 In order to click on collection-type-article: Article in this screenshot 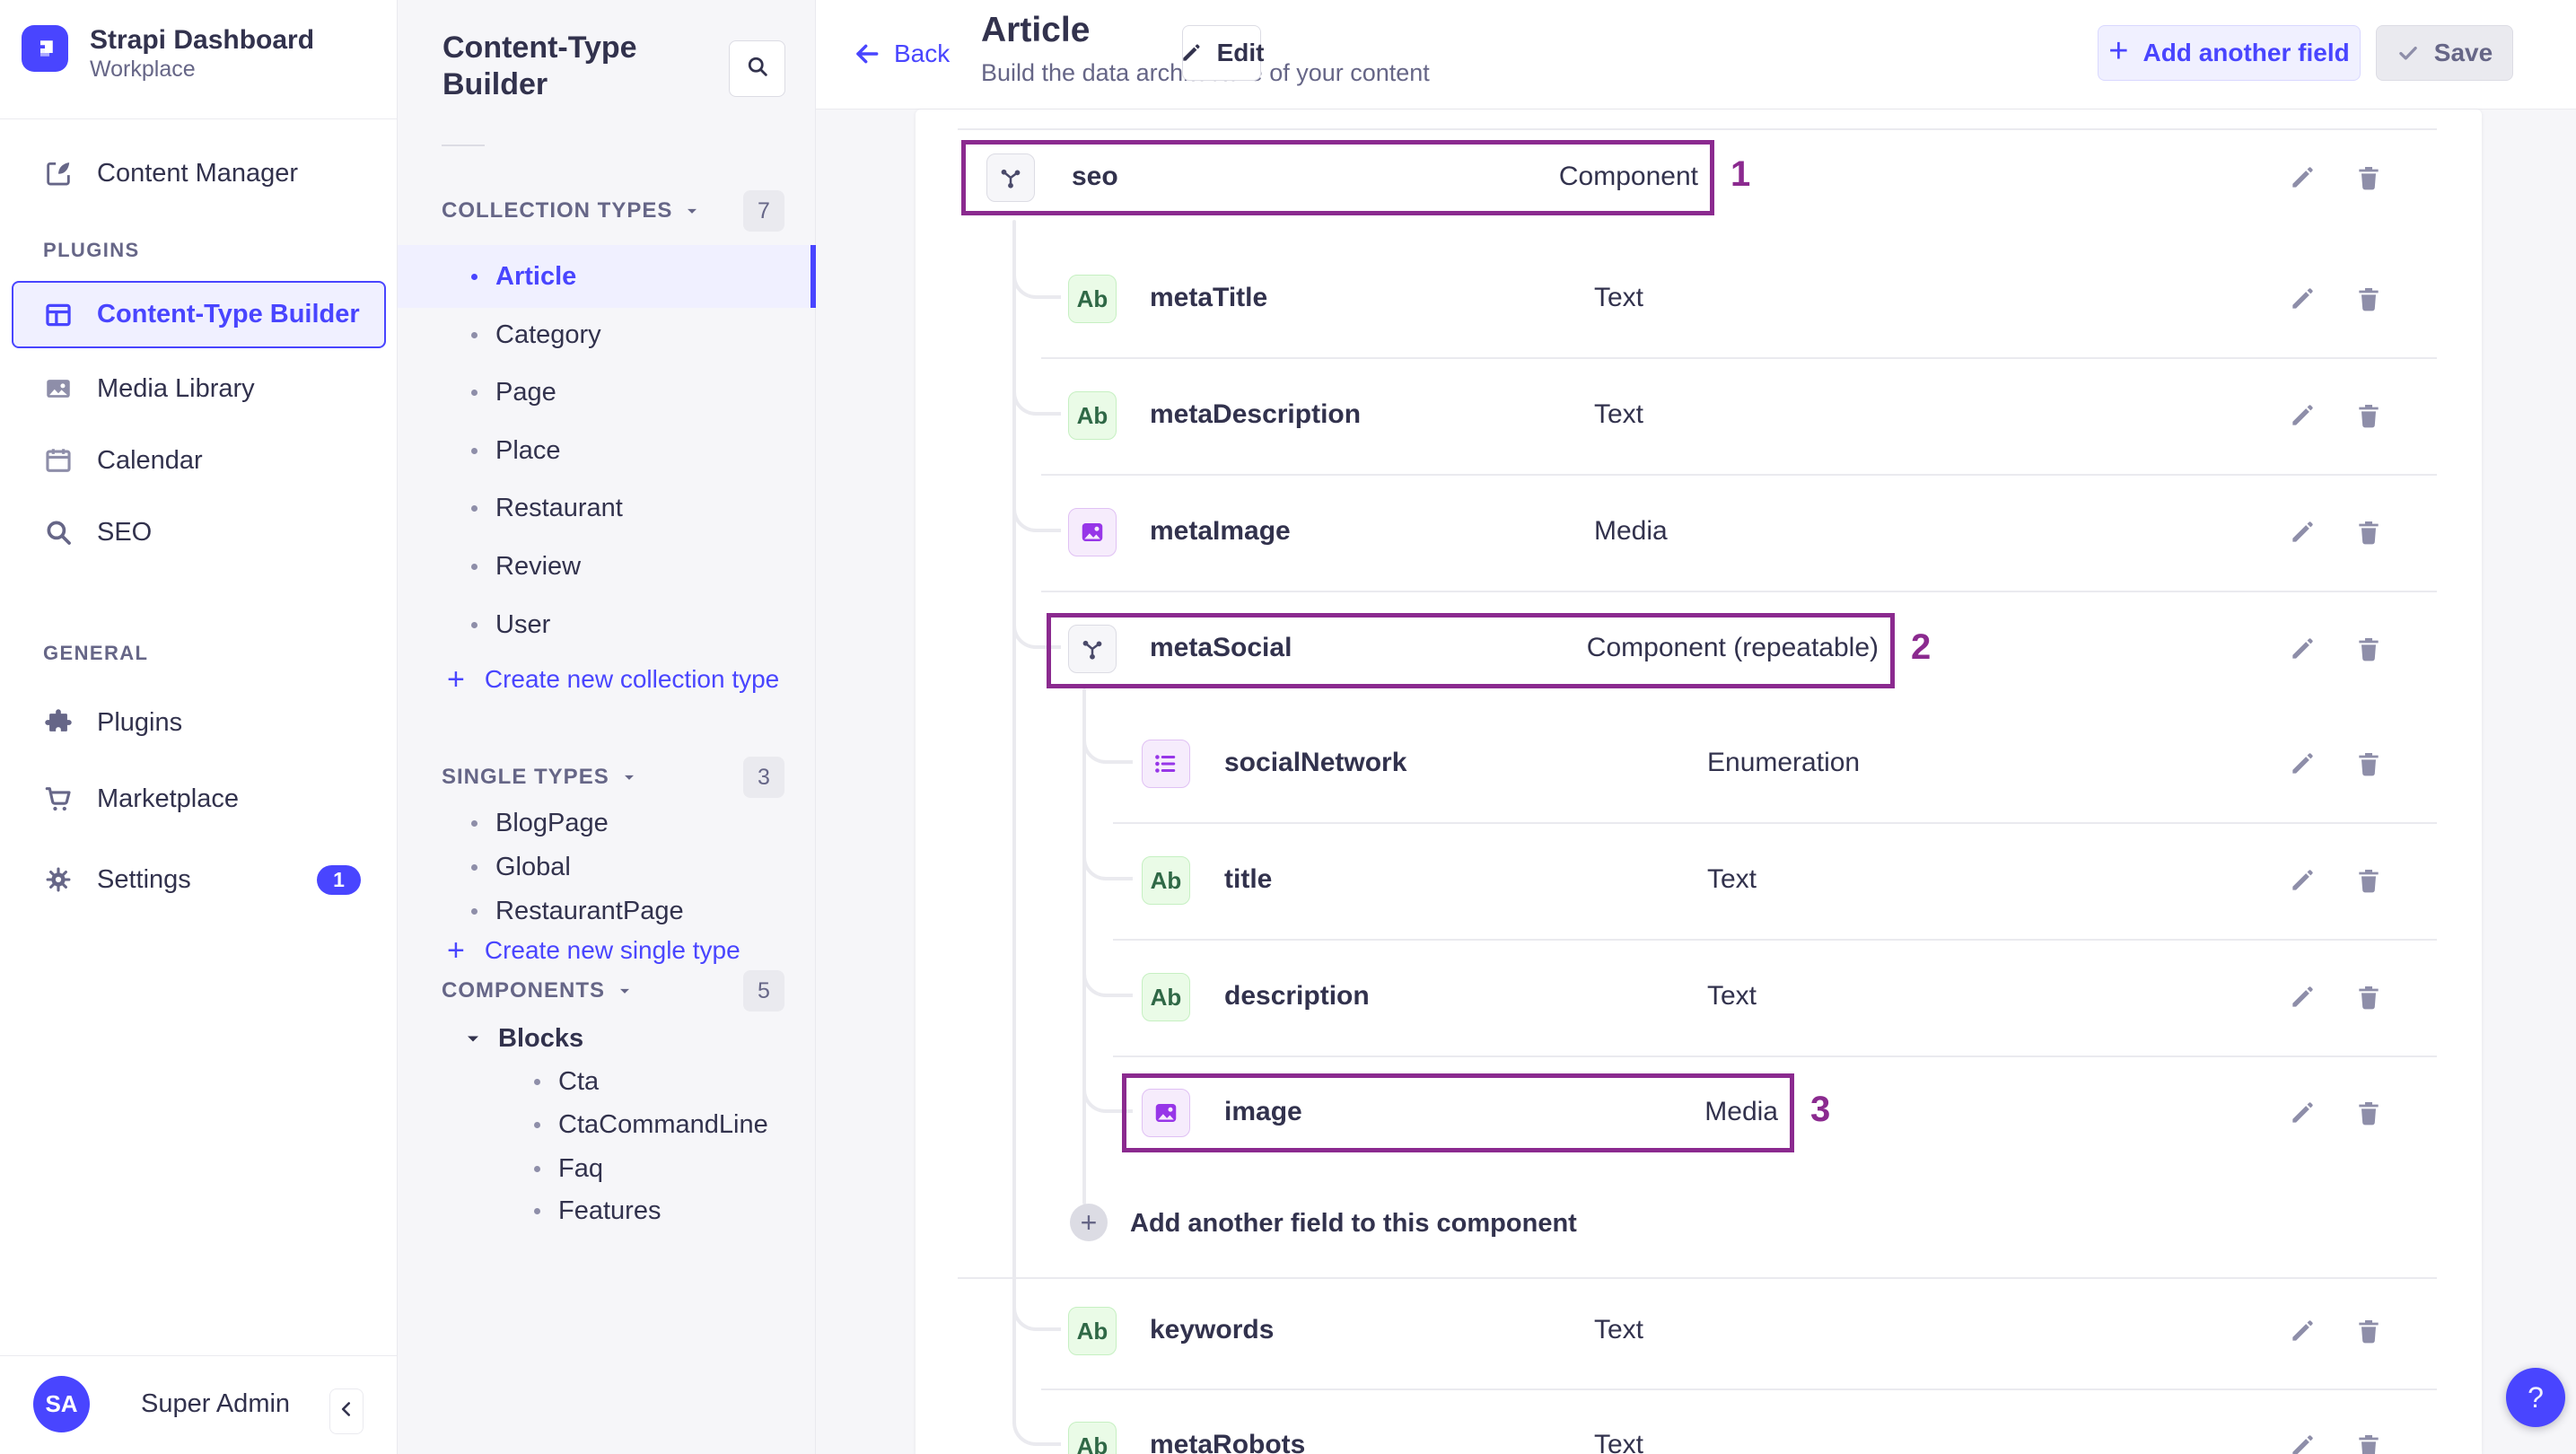, I will do `click(607, 276)`.